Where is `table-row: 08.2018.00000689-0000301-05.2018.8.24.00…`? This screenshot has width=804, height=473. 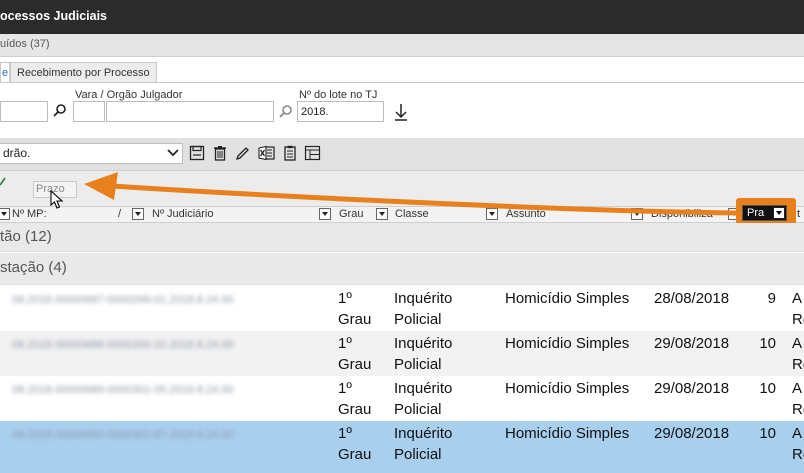 table-row: 08.2018.00000689-0000301-05.2018.8.24.00… is located at coordinates (402, 398).